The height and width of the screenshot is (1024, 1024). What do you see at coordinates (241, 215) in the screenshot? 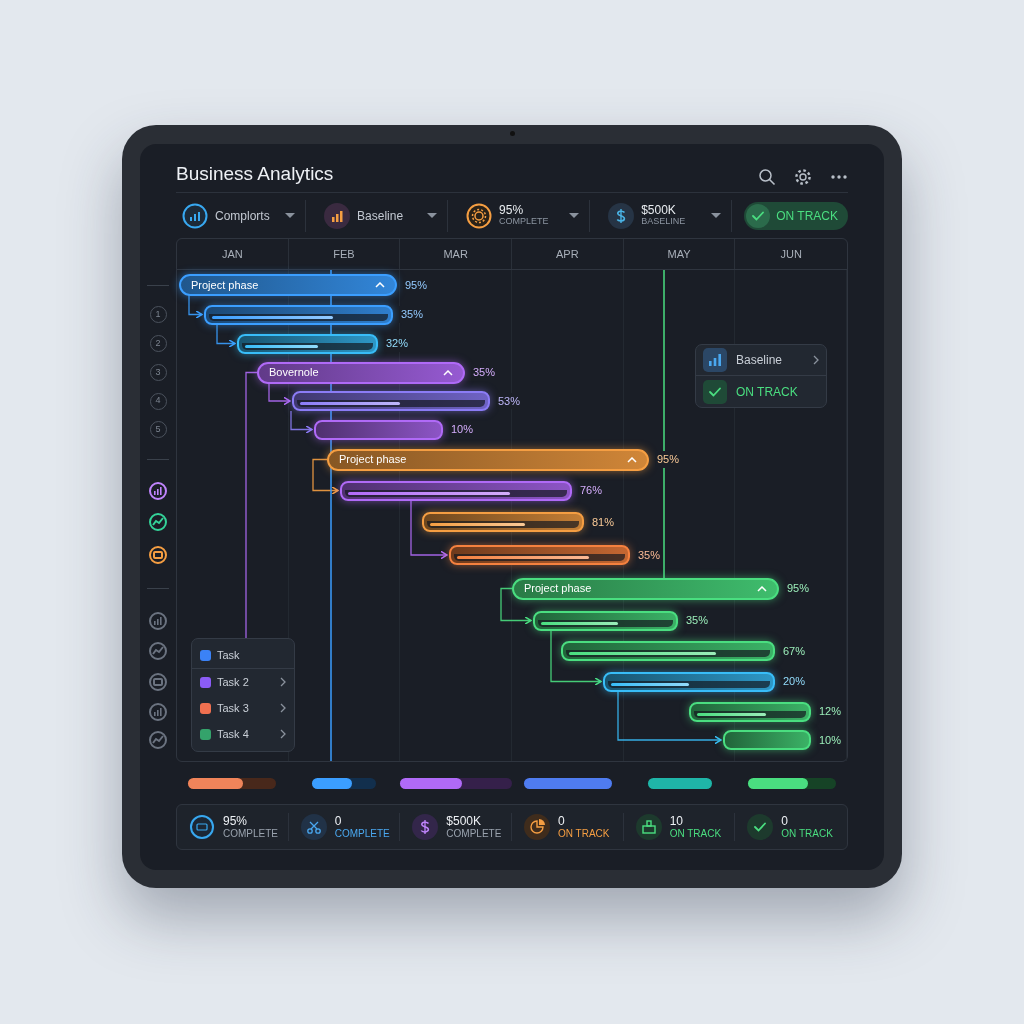
I see `filter-dropdown: Complorts` at bounding box center [241, 215].